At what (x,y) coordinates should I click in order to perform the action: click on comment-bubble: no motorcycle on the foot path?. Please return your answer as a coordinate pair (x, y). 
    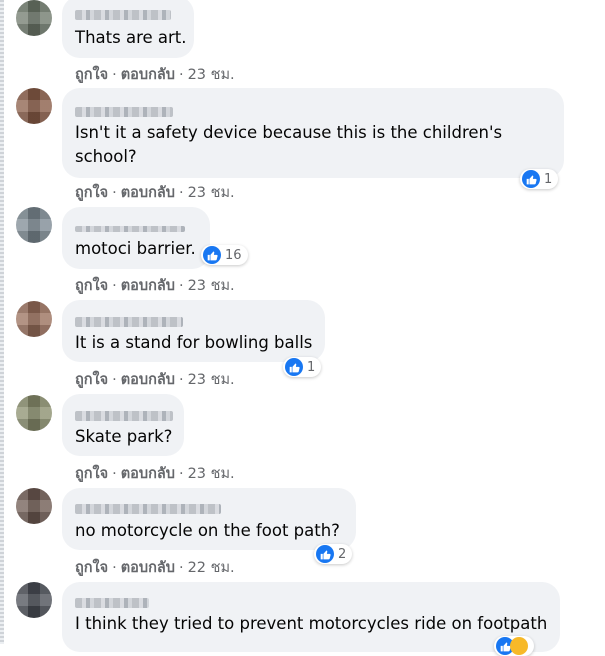
    Looking at the image, I should click on (209, 519).